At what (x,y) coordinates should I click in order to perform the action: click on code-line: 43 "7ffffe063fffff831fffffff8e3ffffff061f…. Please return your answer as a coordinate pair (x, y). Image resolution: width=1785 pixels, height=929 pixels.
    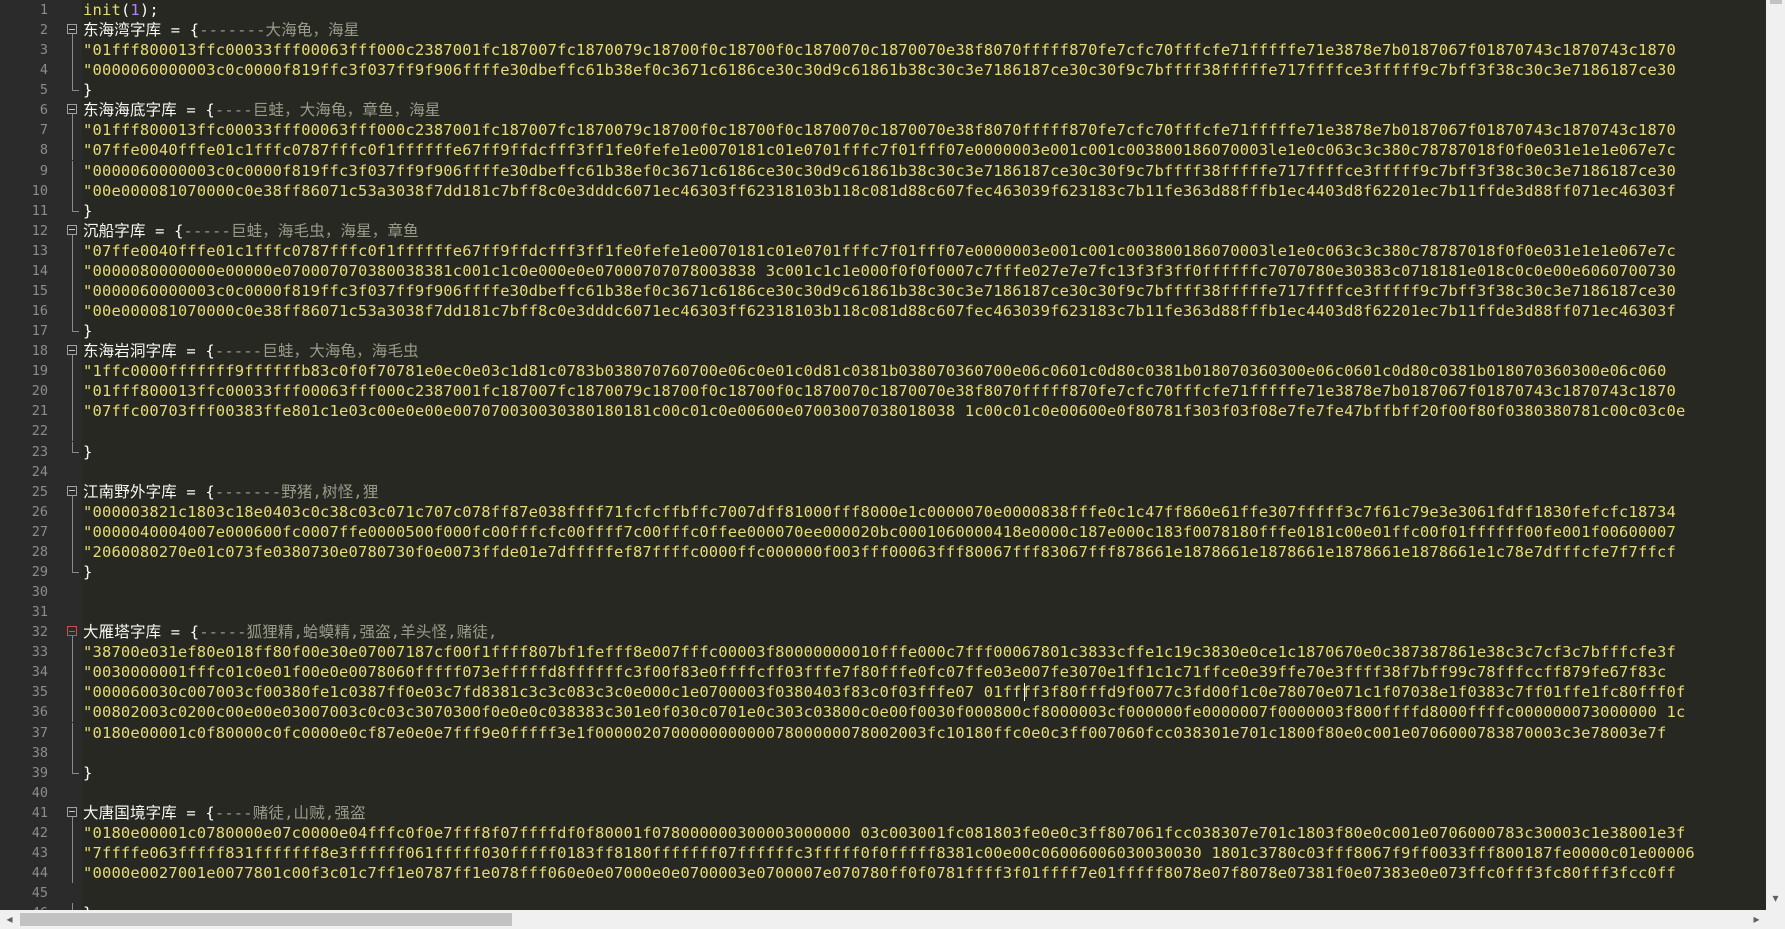
    Looking at the image, I should click on (883, 852).